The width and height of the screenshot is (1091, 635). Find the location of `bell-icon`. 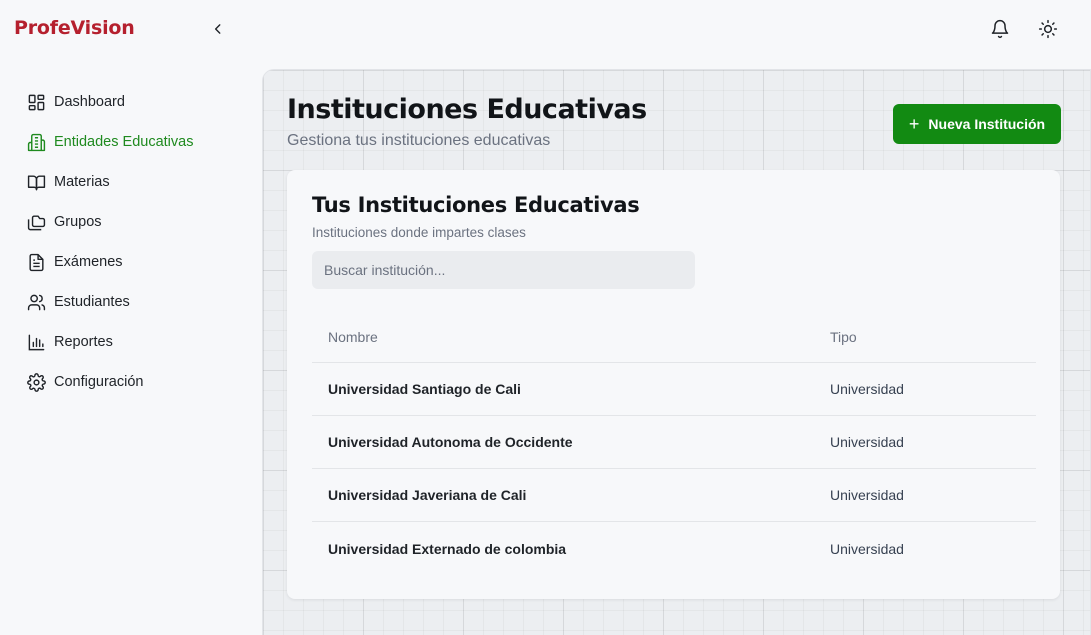

bell-icon is located at coordinates (1000, 29).